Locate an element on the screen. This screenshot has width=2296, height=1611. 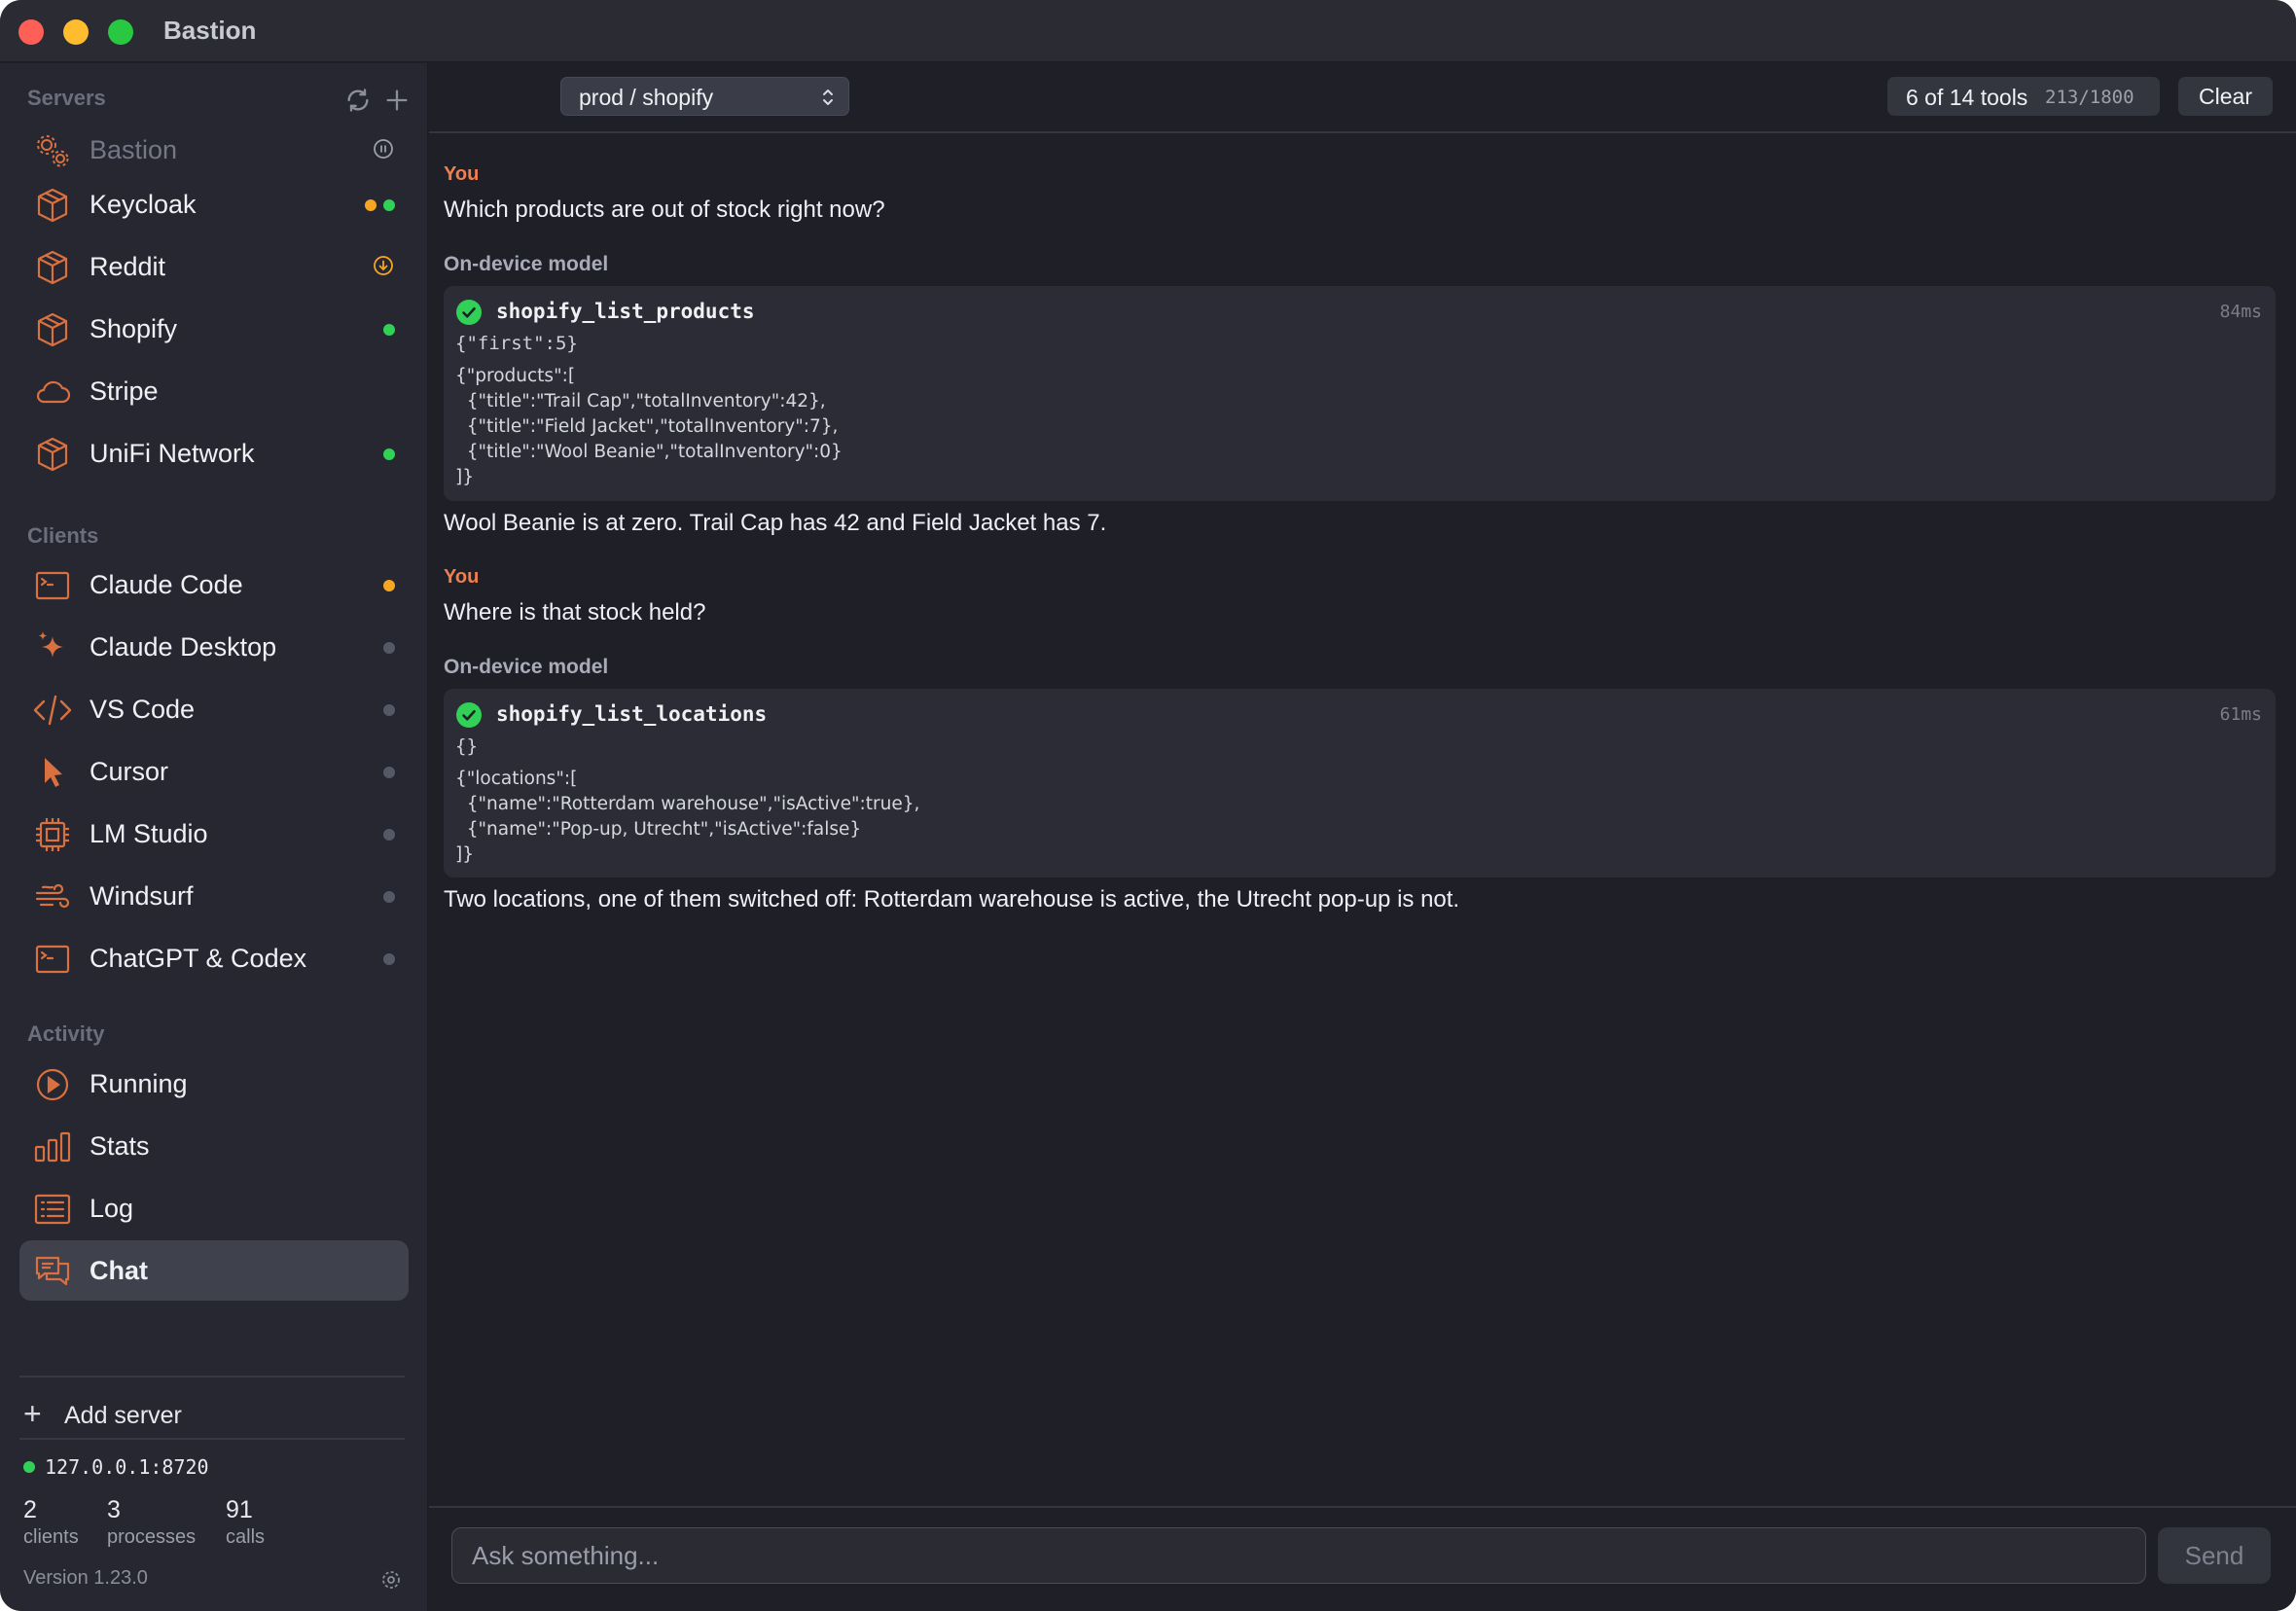
tool-duration: 61ms is located at coordinates (2240, 714).